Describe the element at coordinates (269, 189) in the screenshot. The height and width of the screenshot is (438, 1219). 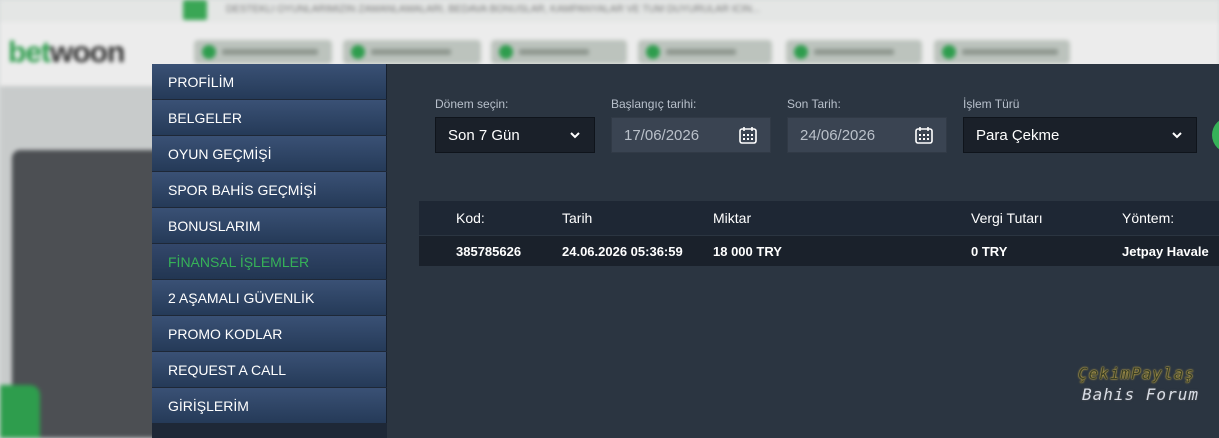
I see `sidebar-item-sports-bet-history: SPOR BAHİS GEÇMİŞİ` at that location.